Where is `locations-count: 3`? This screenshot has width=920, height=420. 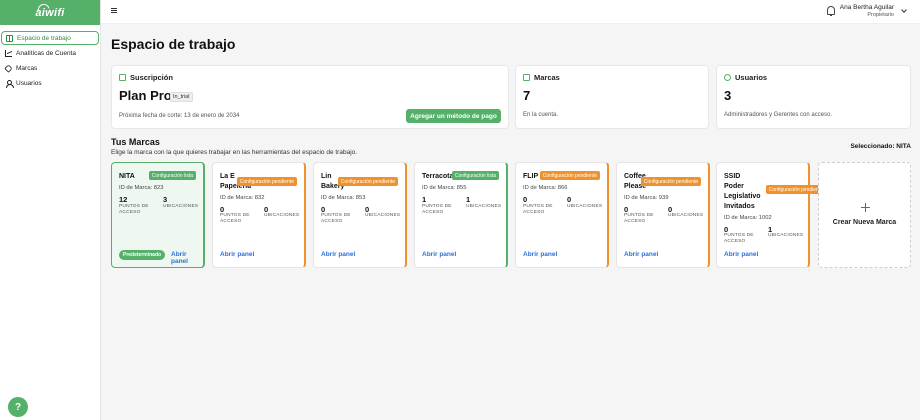
locations-count: 3 is located at coordinates (165, 199).